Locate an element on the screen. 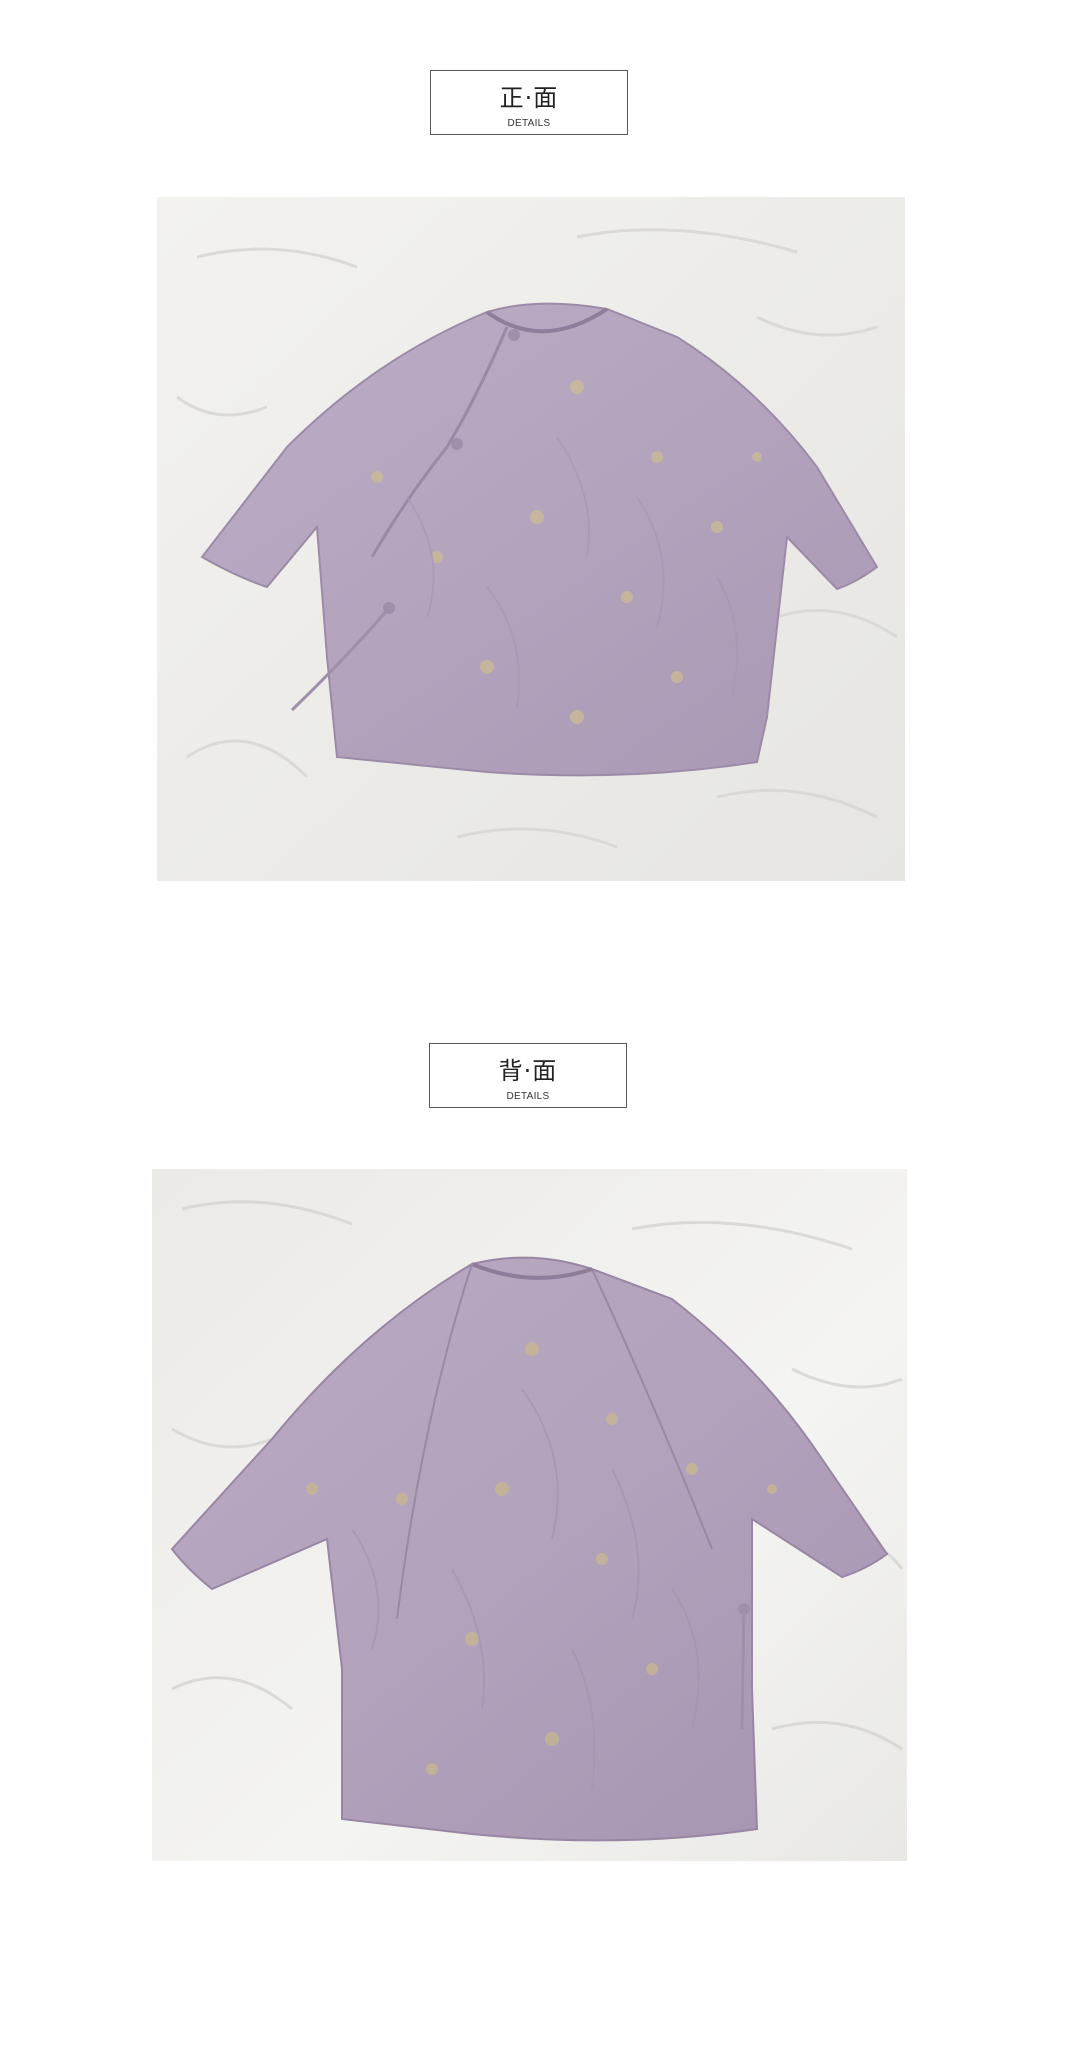 This screenshot has width=1080, height=2070. section-subtitle-front: DETAILS is located at coordinates (529, 123).